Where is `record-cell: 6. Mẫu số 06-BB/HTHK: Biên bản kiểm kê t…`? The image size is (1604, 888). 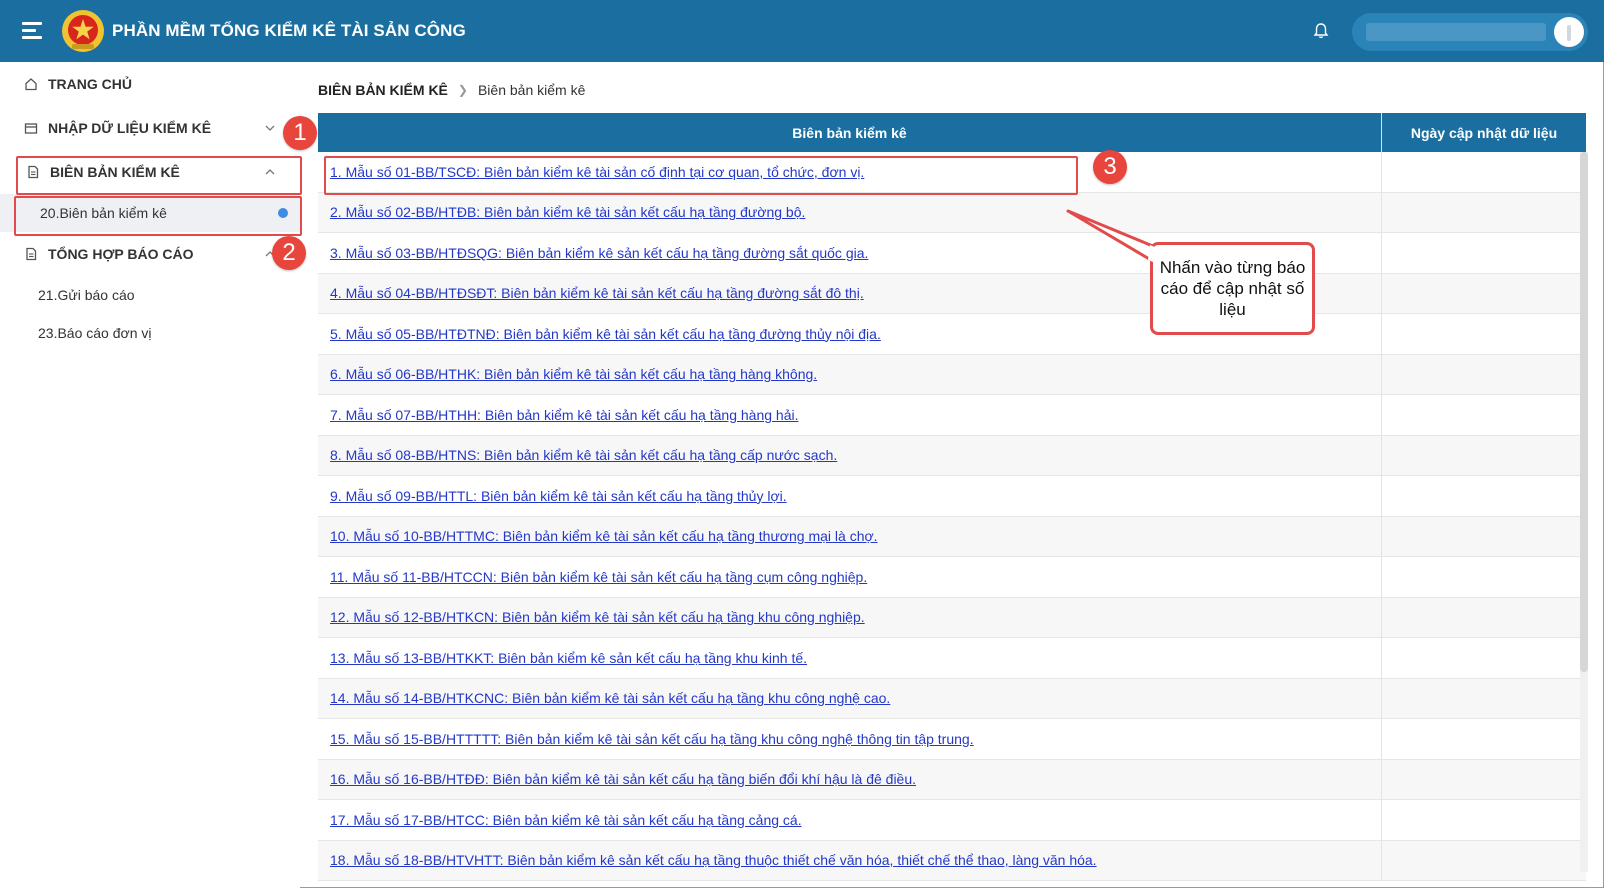 record-cell: 6. Mẫu số 06-BB/HTHK: Biên bản kiểm kê t… is located at coordinates (850, 374).